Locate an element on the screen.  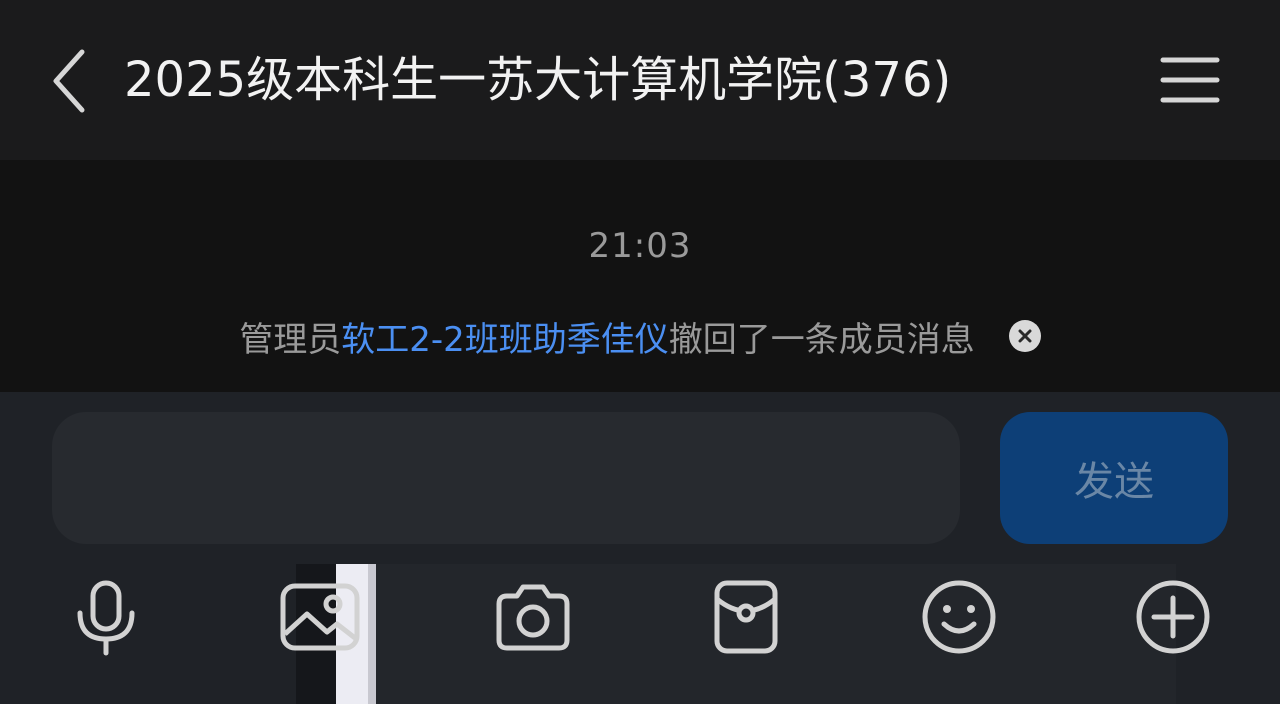
emoji-button is located at coordinates (959, 617).